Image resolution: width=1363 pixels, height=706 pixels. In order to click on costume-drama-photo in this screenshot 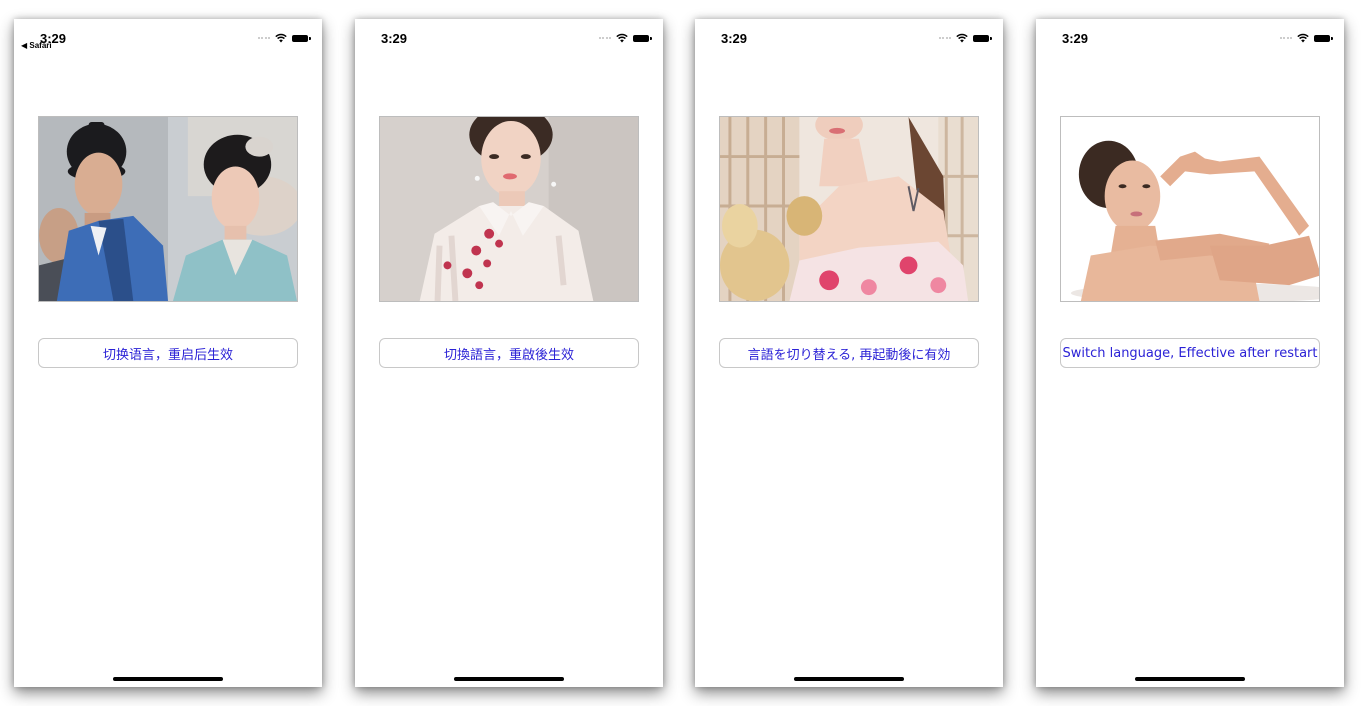, I will do `click(168, 209)`.